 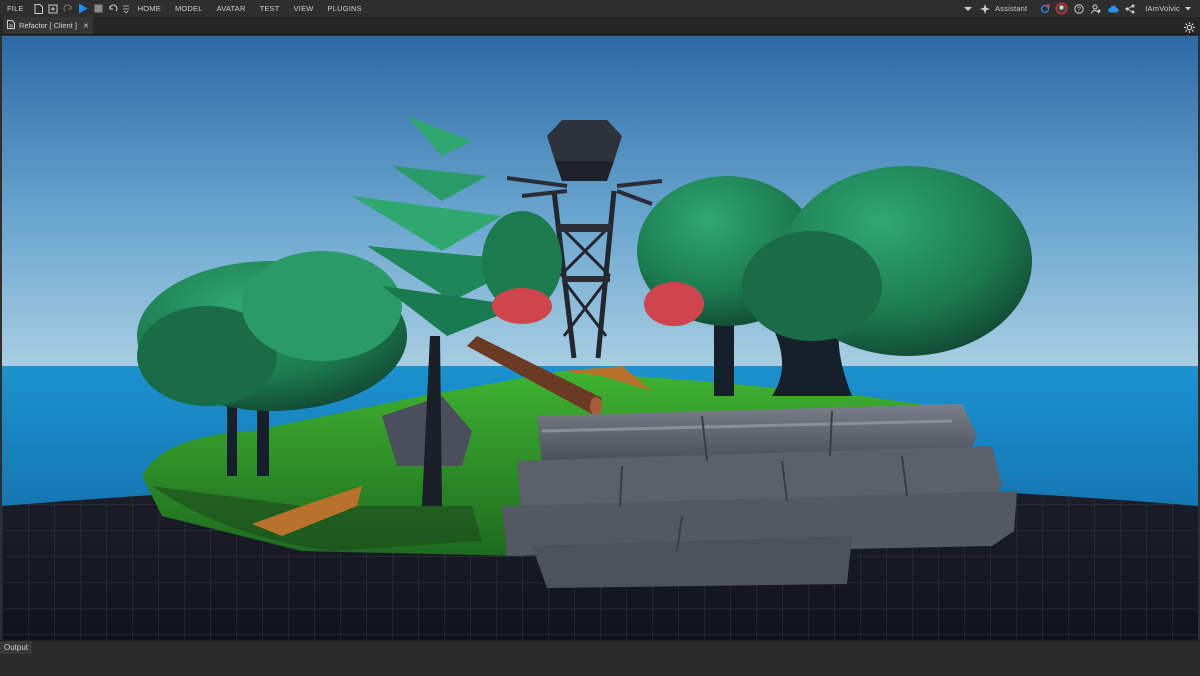 I want to click on avatar, so click(x=1061, y=8).